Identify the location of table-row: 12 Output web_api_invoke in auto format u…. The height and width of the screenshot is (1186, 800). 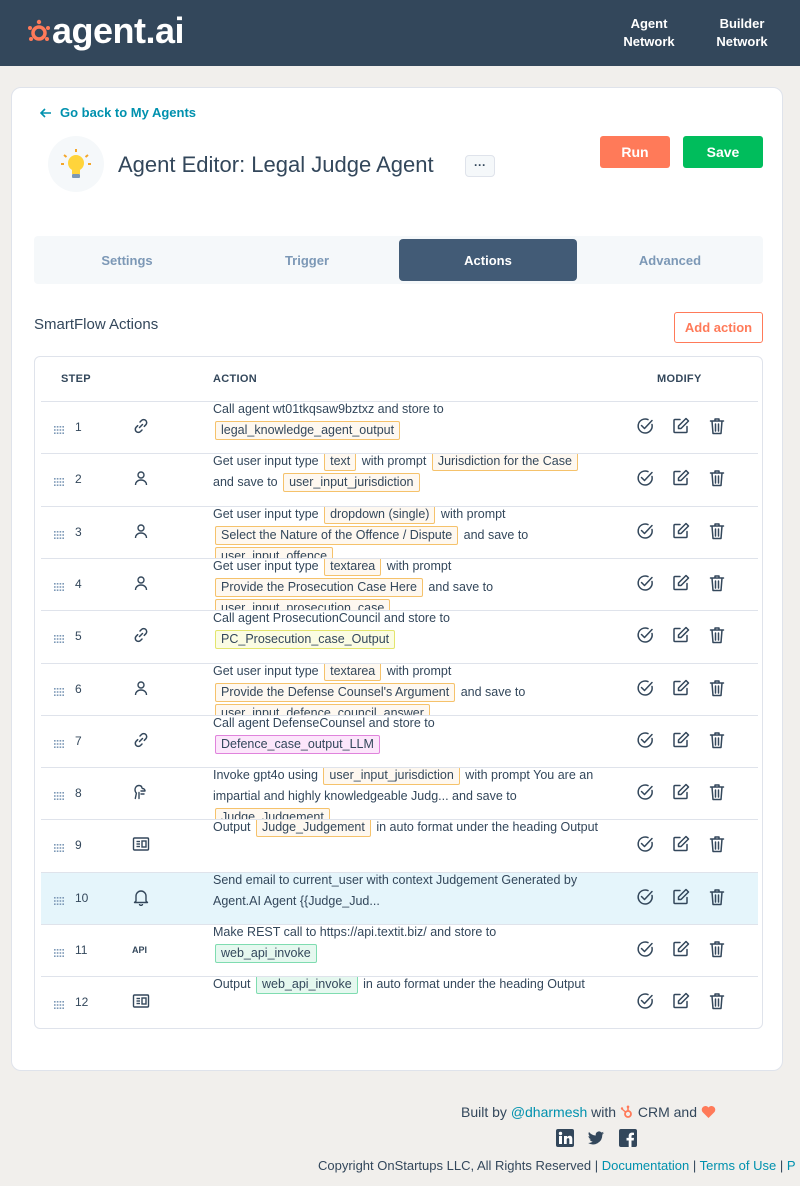
(399, 1002).